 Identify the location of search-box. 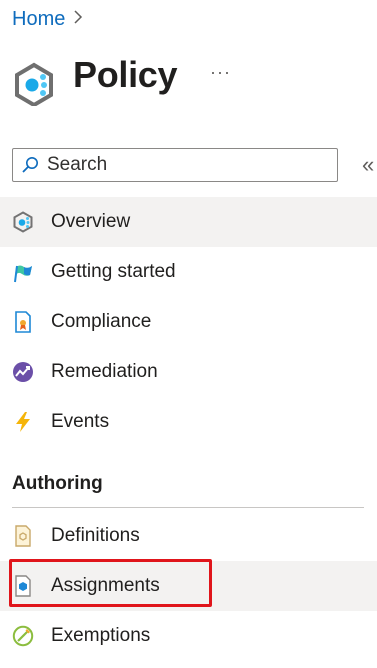
(175, 165).